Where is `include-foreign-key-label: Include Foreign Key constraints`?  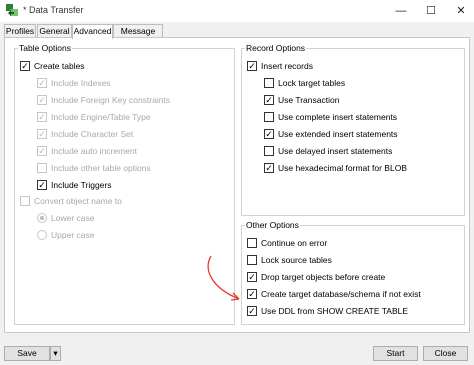 include-foreign-key-label: Include Foreign Key constraints is located at coordinates (111, 100).